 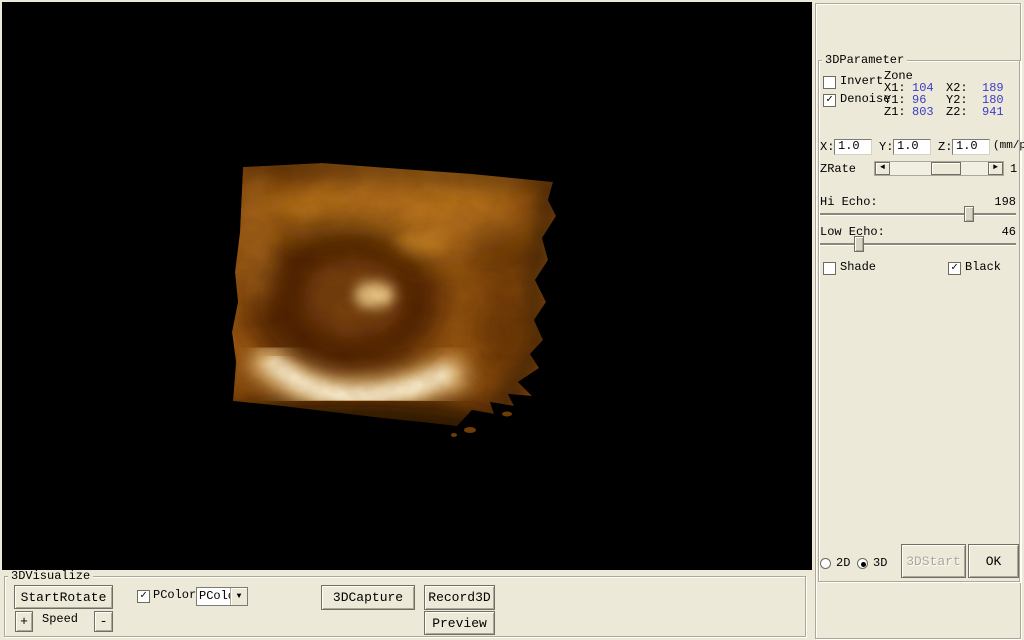 What do you see at coordinates (825, 563) in the screenshot?
I see `mode-2d-radio` at bounding box center [825, 563].